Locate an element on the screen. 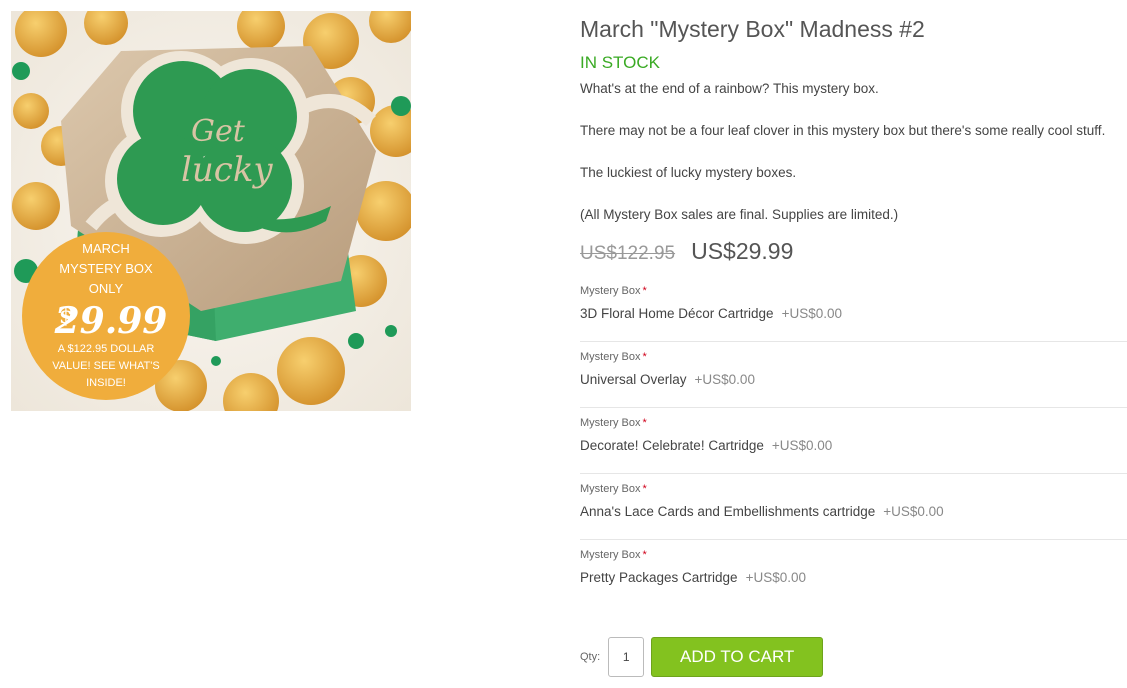 This screenshot has height=688, width=1127. badge-footer-1: A $122.95 DOLLAR is located at coordinates (106, 349).